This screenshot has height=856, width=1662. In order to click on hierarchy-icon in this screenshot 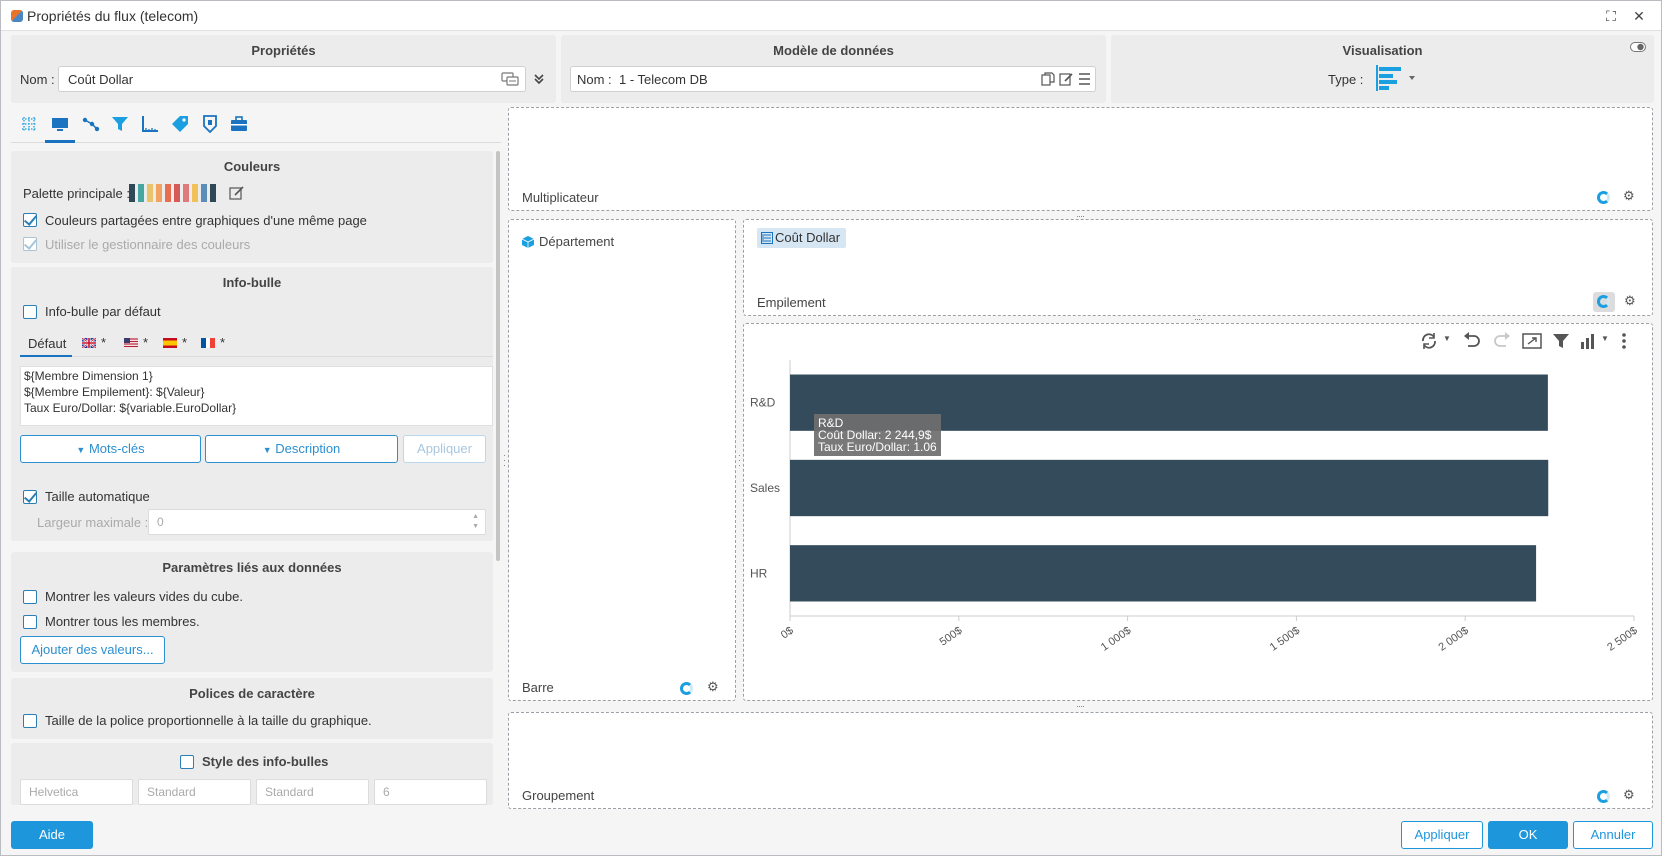, I will do `click(91, 124)`.